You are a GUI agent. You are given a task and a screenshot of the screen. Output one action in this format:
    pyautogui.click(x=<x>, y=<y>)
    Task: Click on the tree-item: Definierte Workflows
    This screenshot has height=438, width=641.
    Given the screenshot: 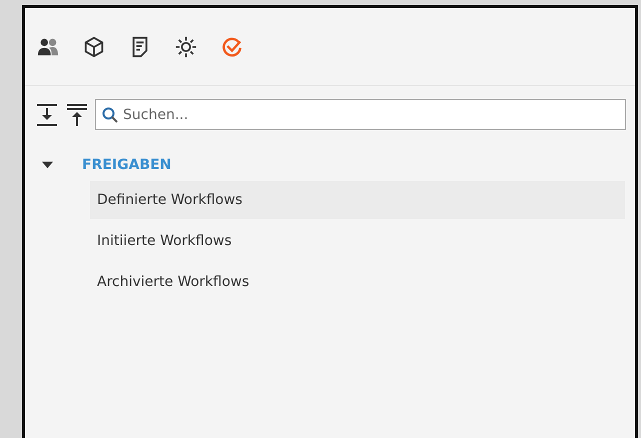 What is the action you would take?
    pyautogui.click(x=357, y=200)
    